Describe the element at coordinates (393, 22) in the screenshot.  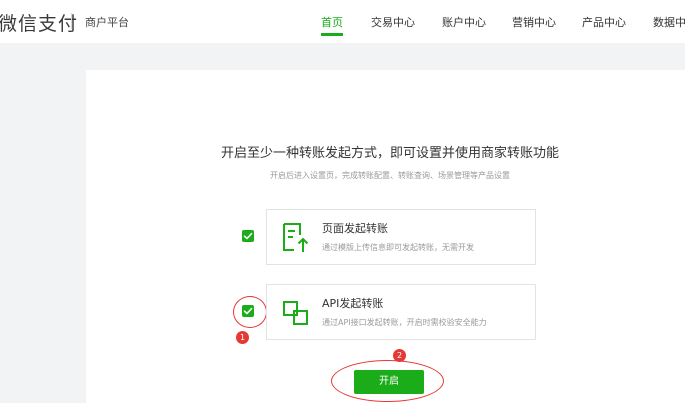
I see `nav-item-transactions: 交易中心` at that location.